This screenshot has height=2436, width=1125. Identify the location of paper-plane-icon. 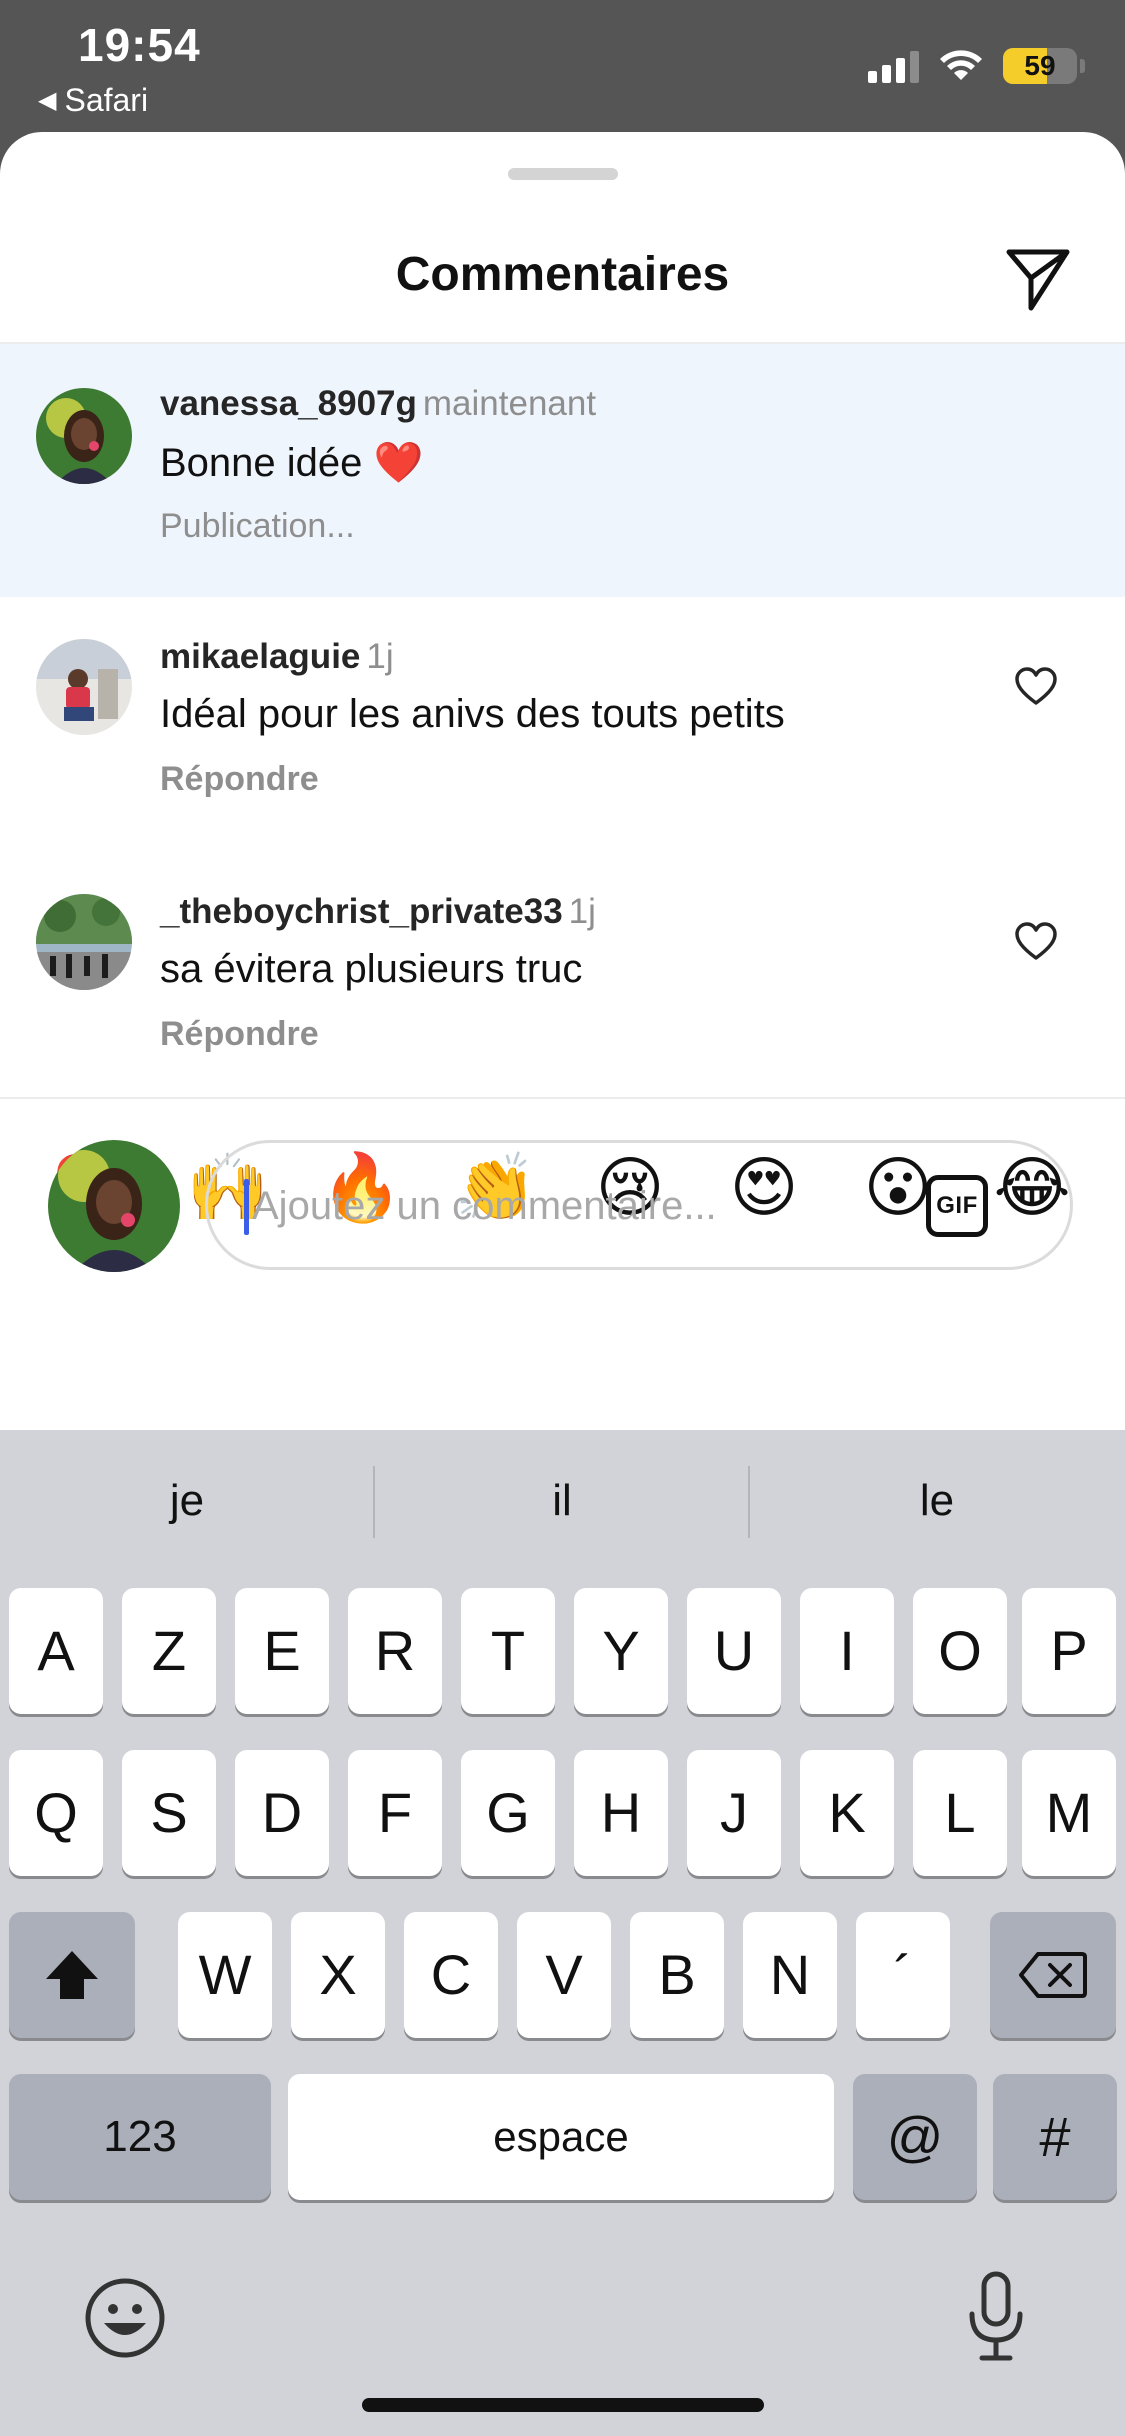
(1038, 277).